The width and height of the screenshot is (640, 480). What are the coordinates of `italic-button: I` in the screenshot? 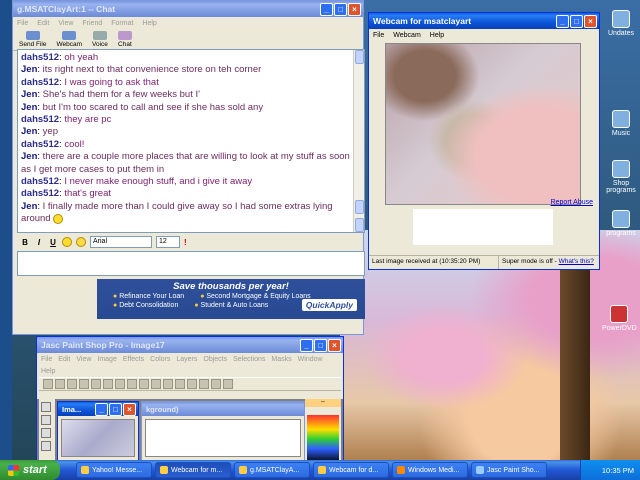 It's located at (39, 242).